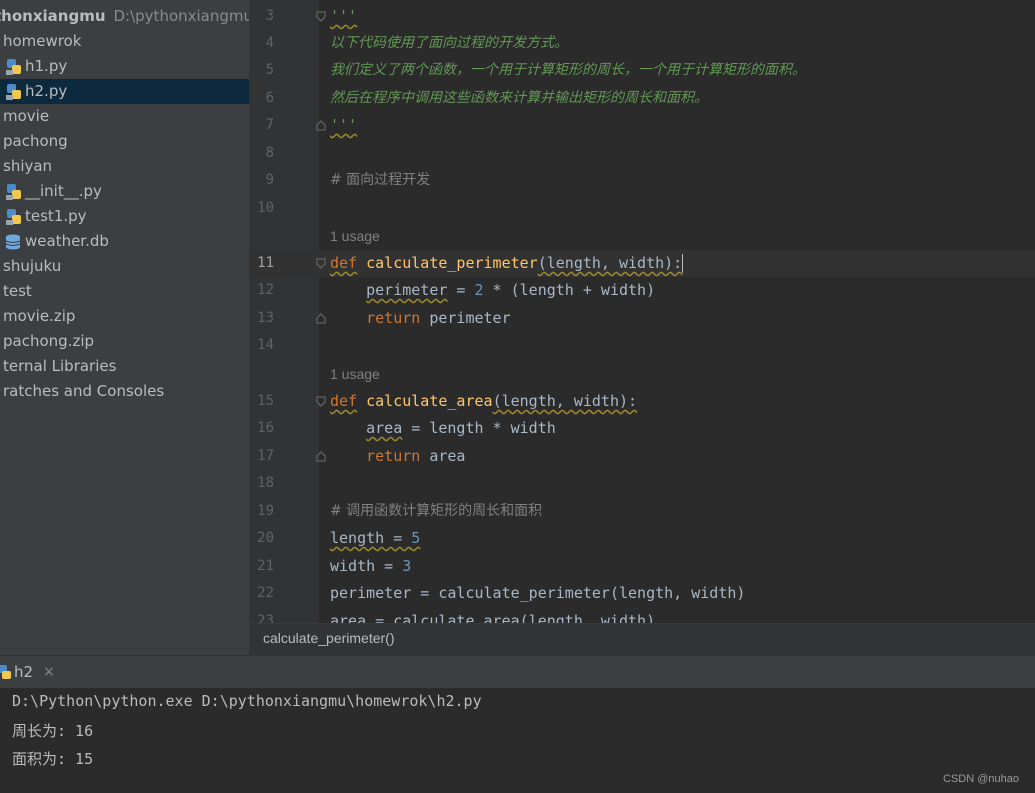  I want to click on tree-item-label: test, so click(17, 291).